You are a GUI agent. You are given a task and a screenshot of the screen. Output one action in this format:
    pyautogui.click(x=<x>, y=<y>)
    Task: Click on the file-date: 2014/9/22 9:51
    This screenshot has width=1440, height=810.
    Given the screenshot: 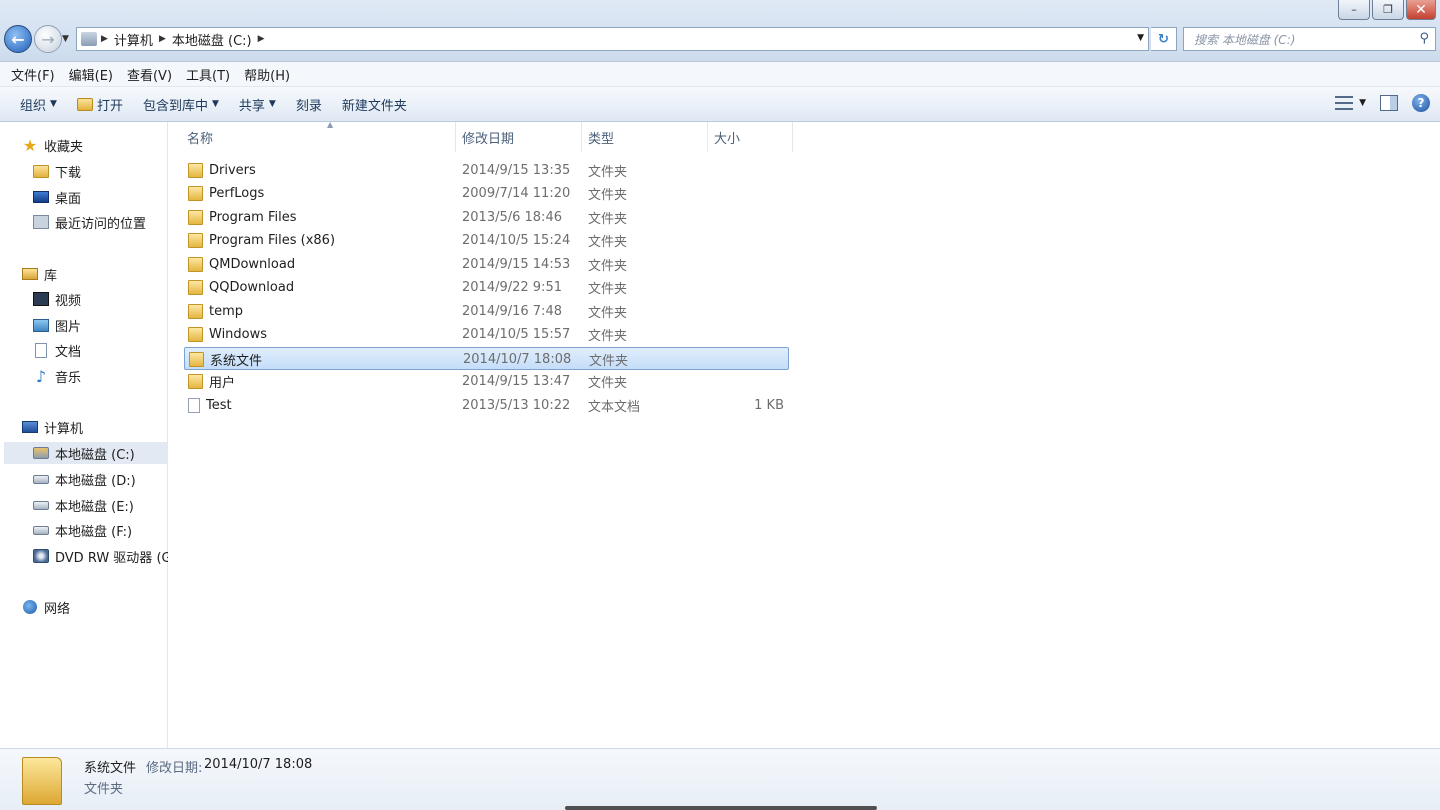 What is the action you would take?
    pyautogui.click(x=512, y=288)
    